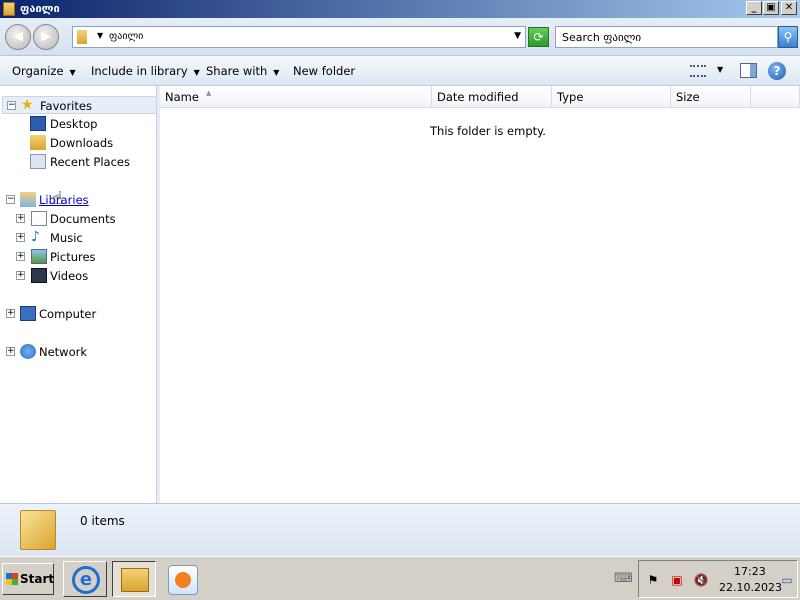  What do you see at coordinates (748, 70) in the screenshot?
I see `preview-pane-icon` at bounding box center [748, 70].